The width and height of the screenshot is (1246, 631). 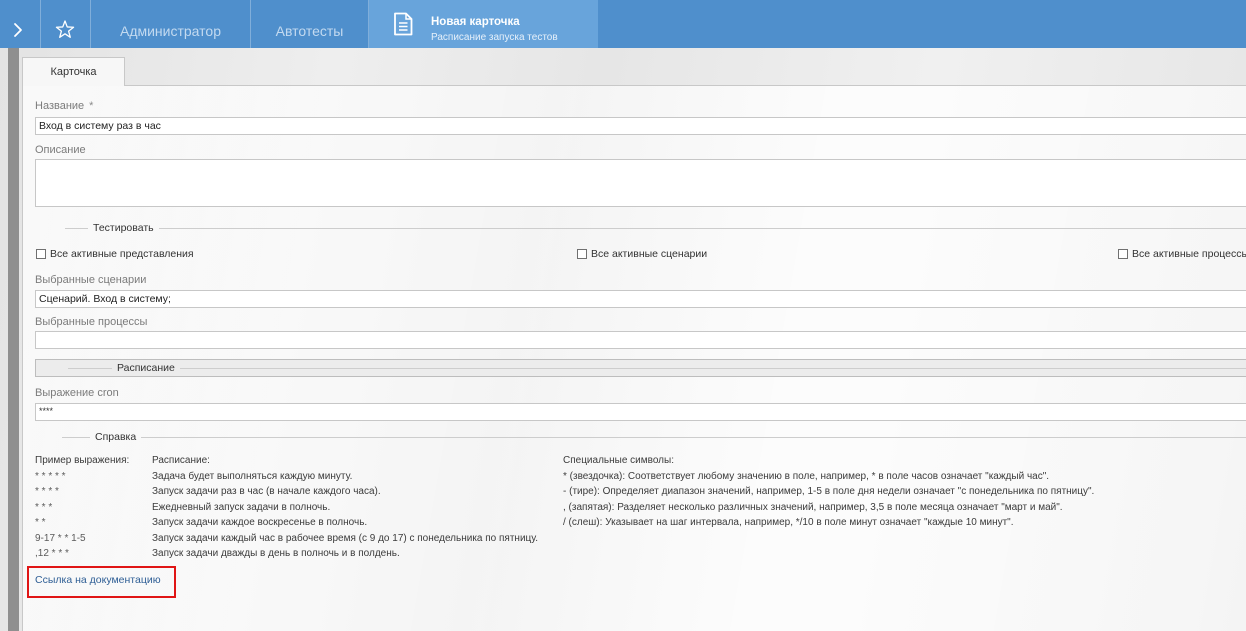 What do you see at coordinates (618, 460) in the screenshot?
I see `help-special-header: Специальные символы:` at bounding box center [618, 460].